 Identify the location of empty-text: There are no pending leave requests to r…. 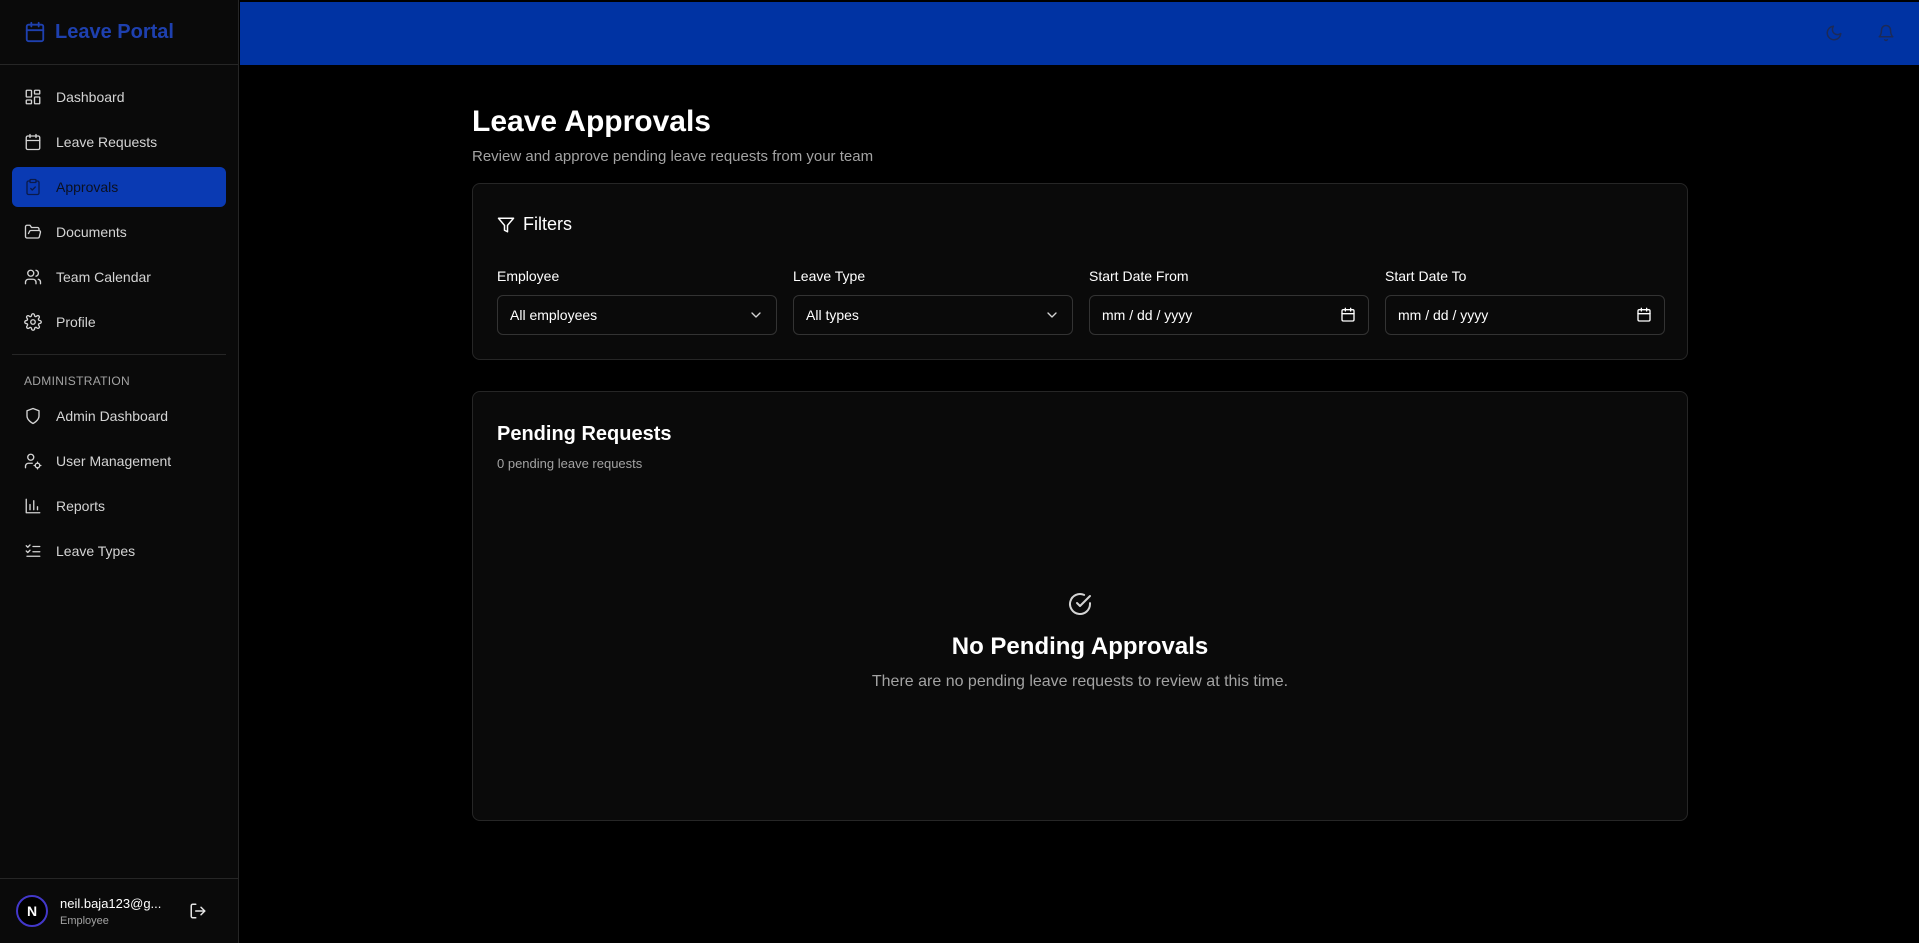
(1080, 681).